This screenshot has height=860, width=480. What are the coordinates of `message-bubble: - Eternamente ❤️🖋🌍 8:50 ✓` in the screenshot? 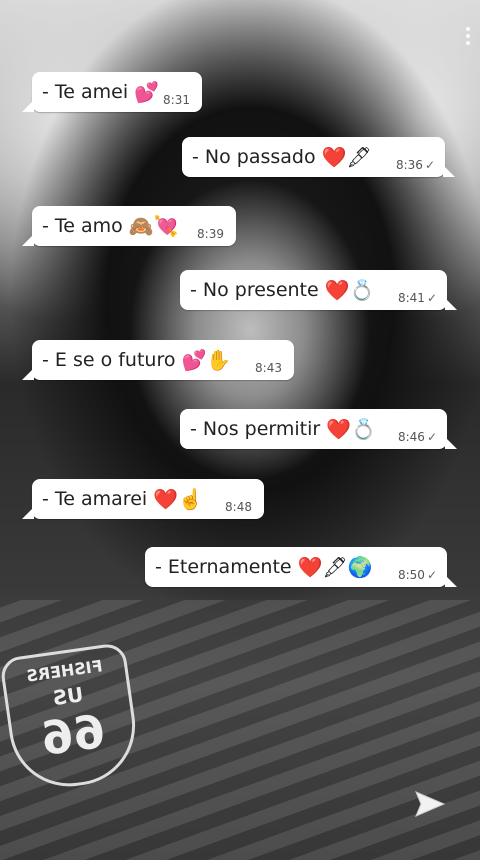 It's located at (301, 567).